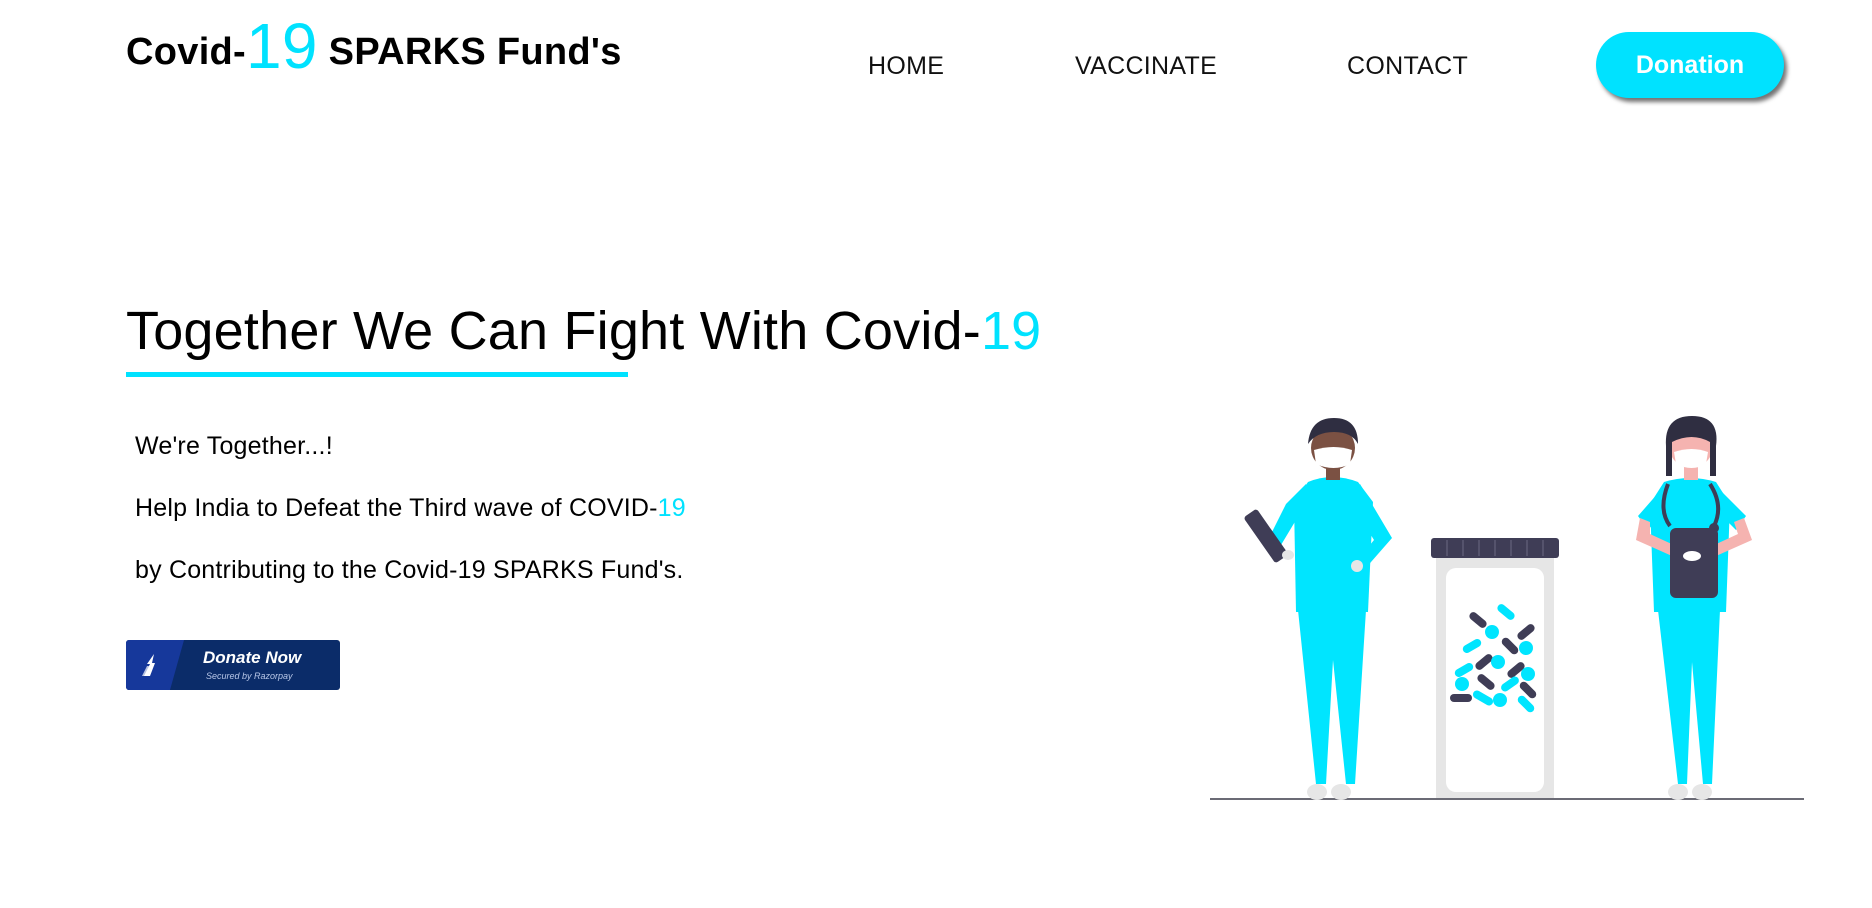 This screenshot has width=1872, height=908. I want to click on razorpay-button-sublabel: Secured by Razorpay, so click(249, 676).